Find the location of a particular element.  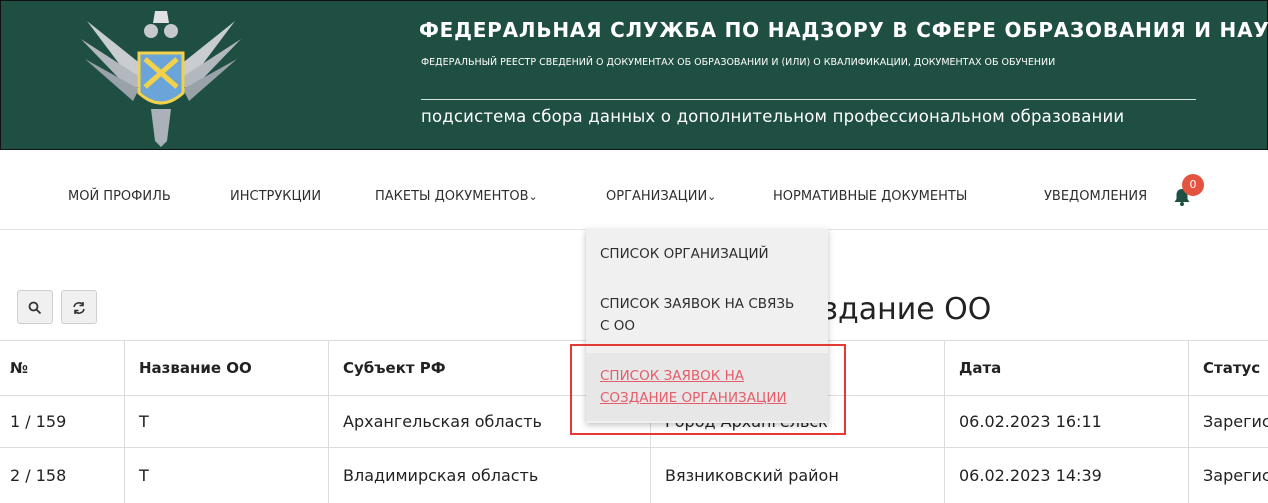

page-title: здание ОО is located at coordinates (907, 309).